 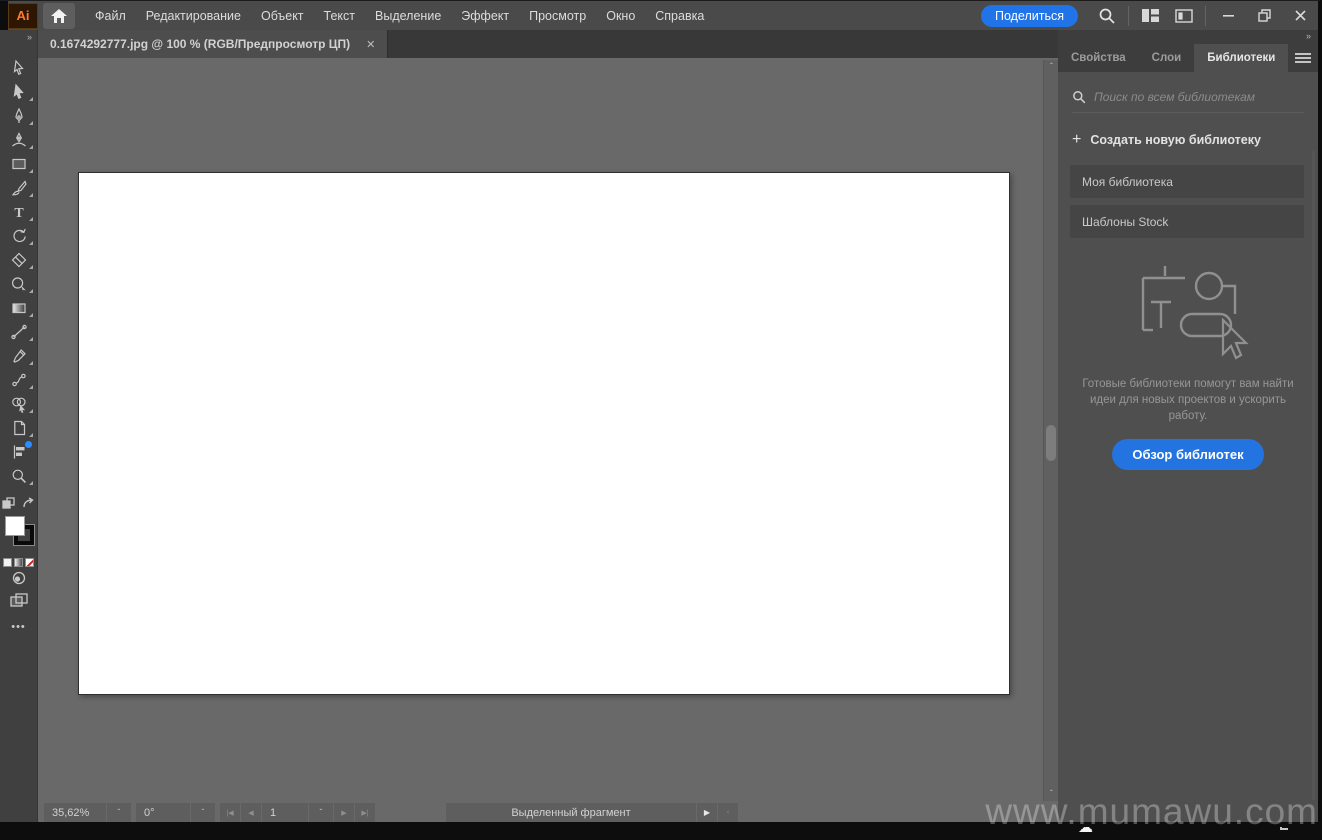 I want to click on shape-builder-tool, so click(x=19, y=404).